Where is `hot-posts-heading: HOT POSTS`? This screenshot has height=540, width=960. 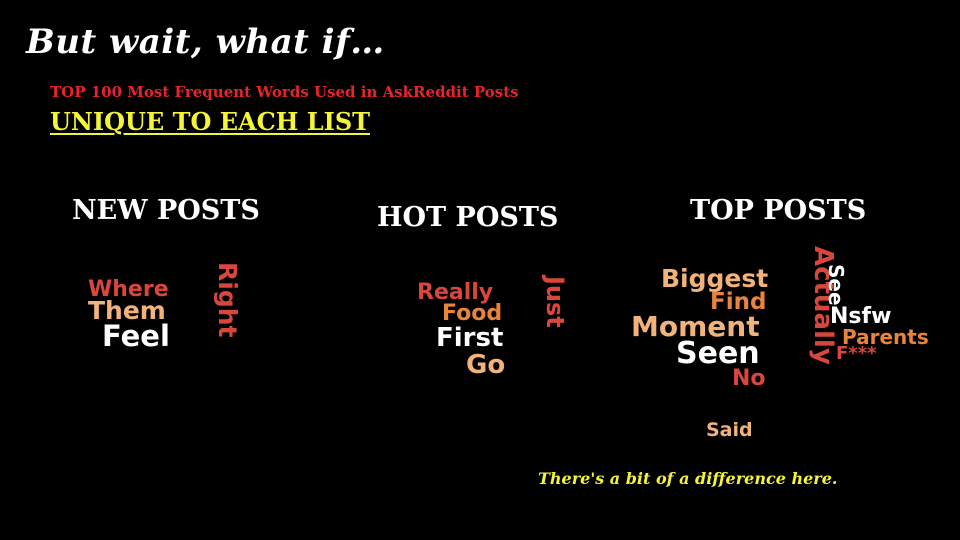
hot-posts-heading: HOT POSTS is located at coordinates (468, 217).